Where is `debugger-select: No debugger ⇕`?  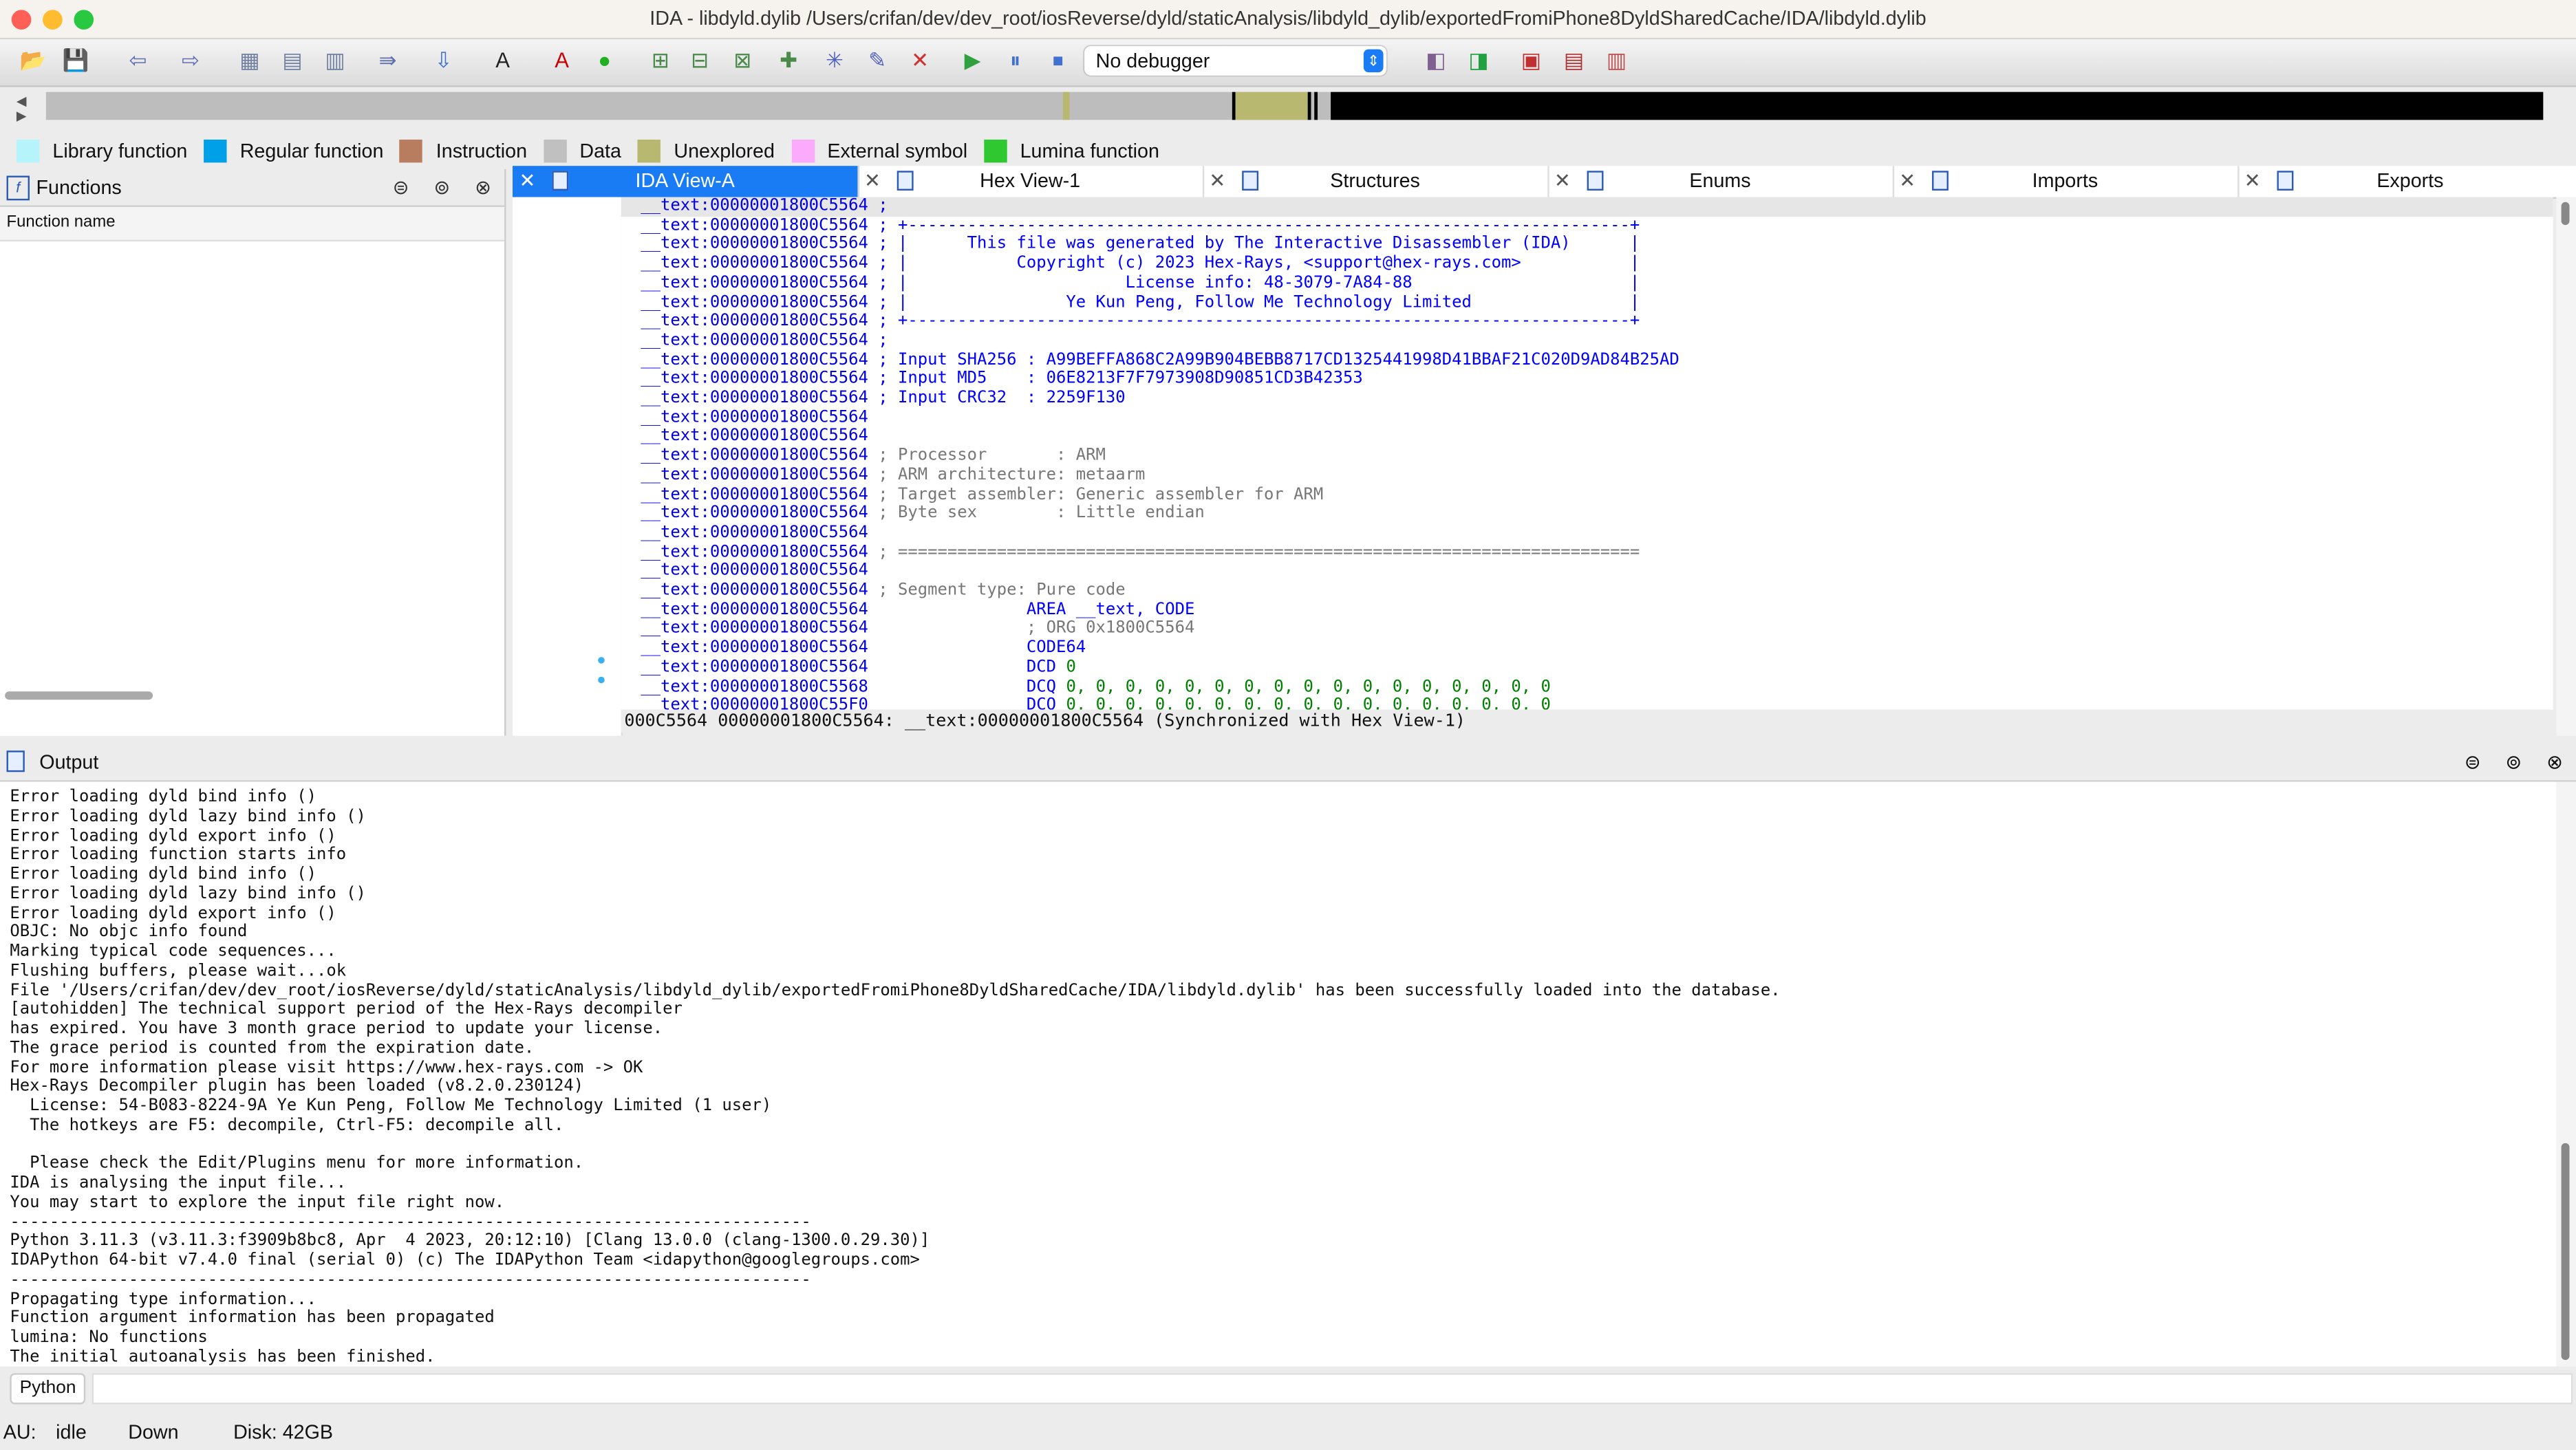
debugger-select: No debugger ⇕ is located at coordinates (1236, 60).